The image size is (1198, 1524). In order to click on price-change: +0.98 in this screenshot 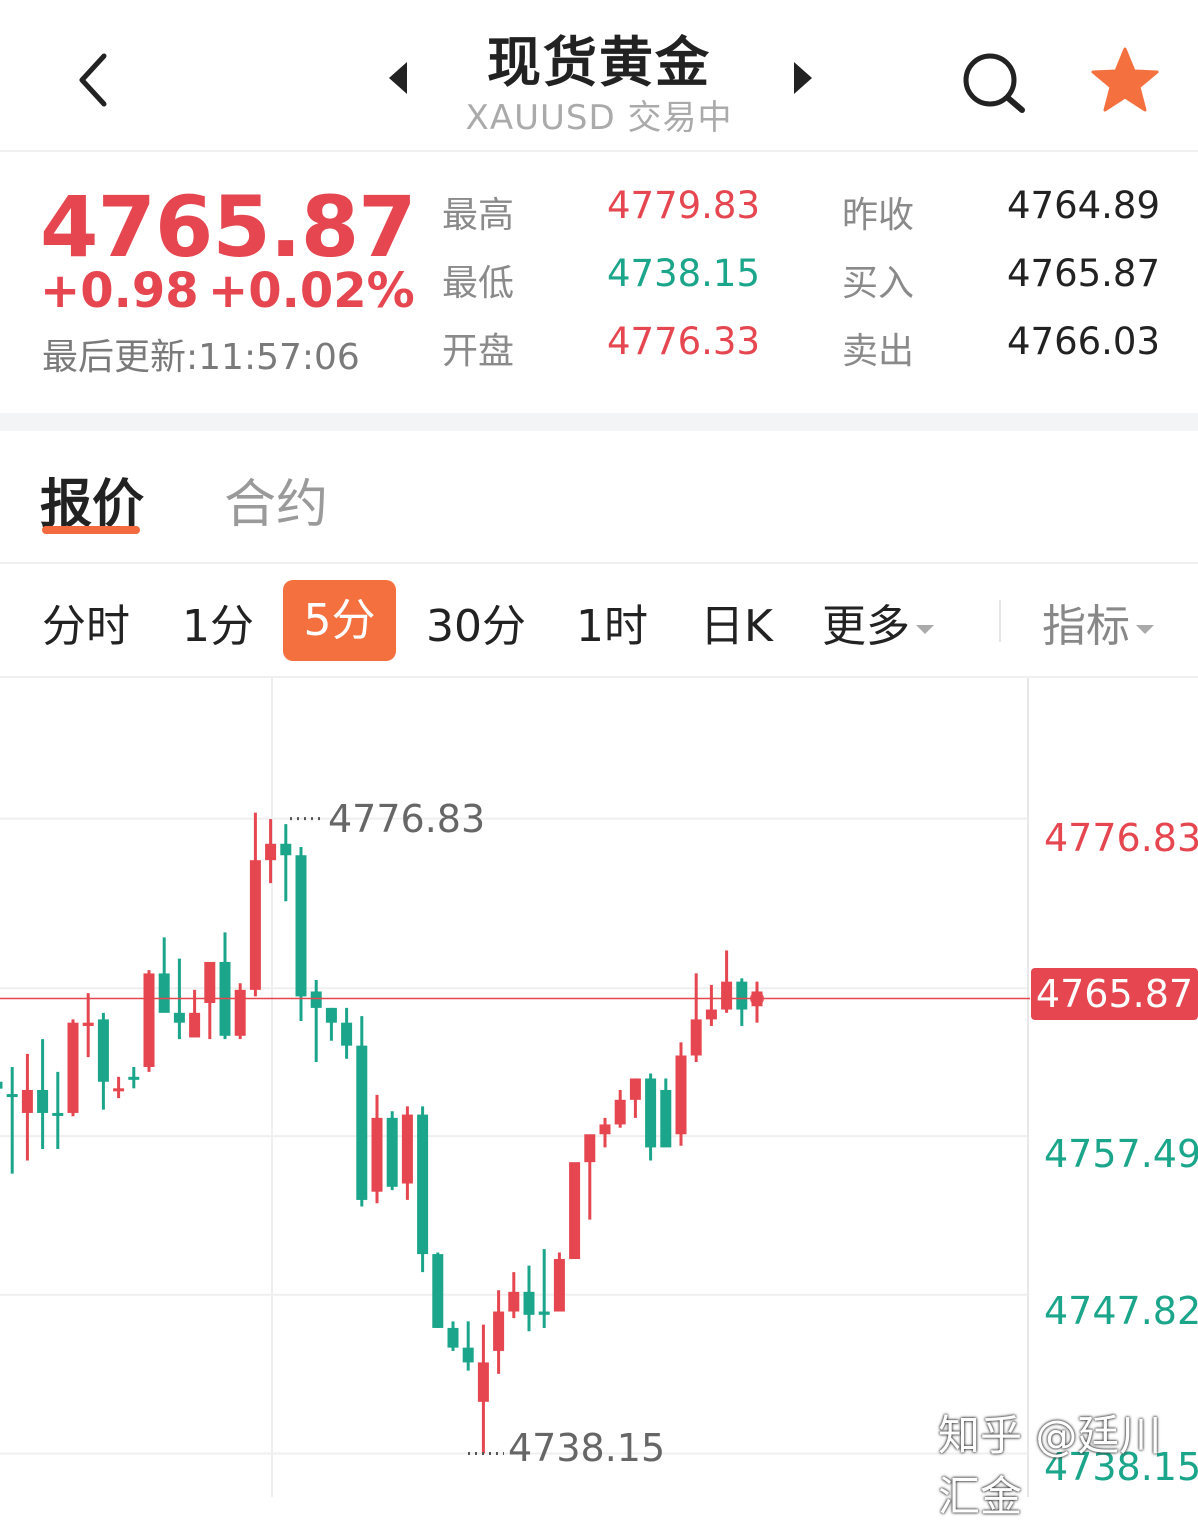, I will do `click(119, 291)`.